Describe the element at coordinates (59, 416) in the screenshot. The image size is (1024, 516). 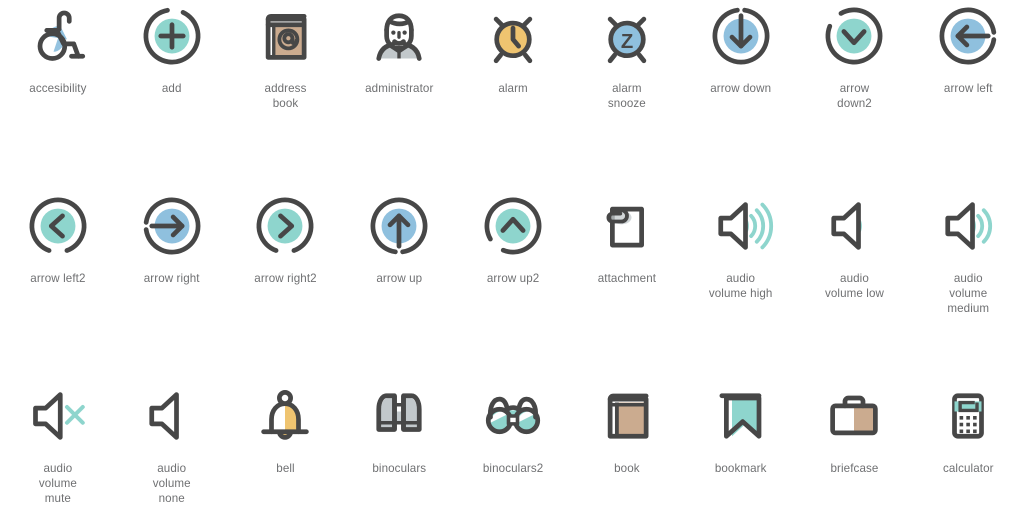
I see `audio-volume-mute-icon` at that location.